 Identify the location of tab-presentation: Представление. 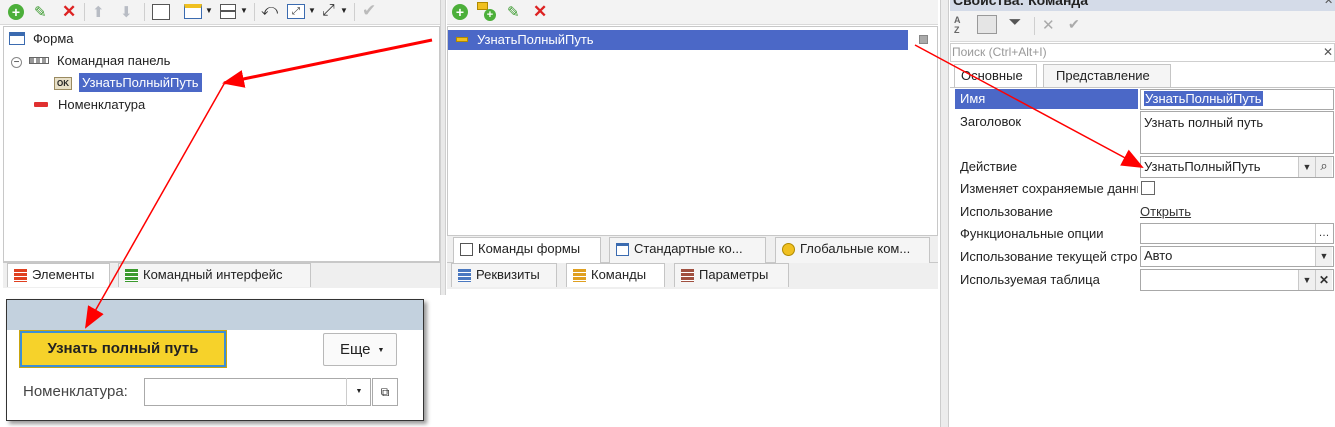
(1107, 76).